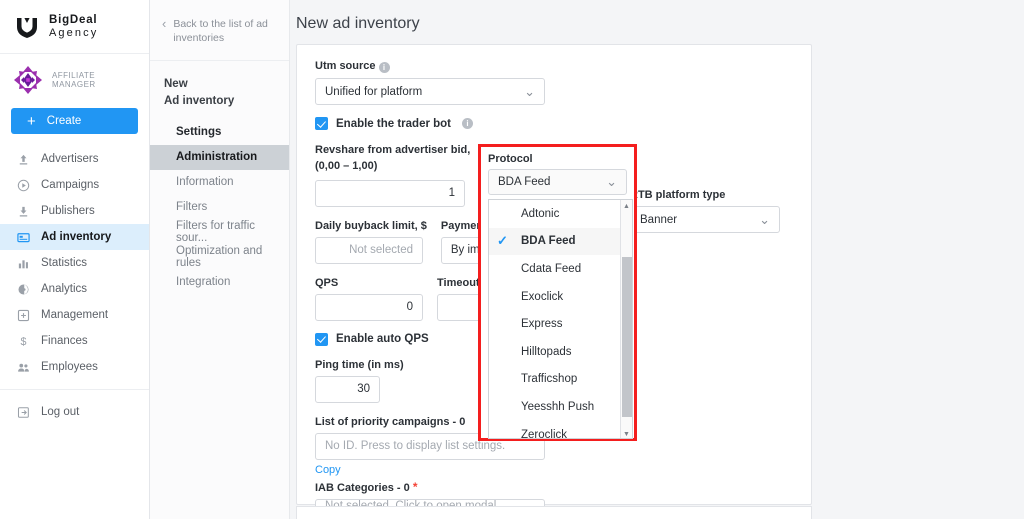 This screenshot has height=519, width=1024. I want to click on protocol-option-label: Express, so click(542, 324).